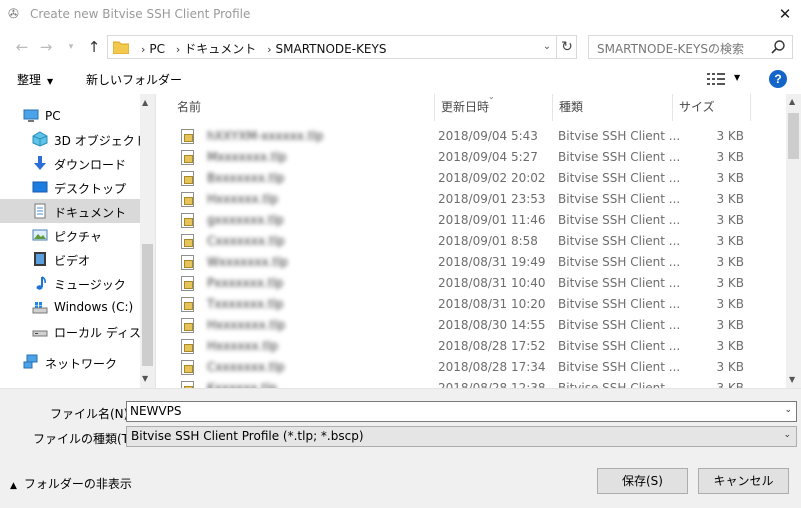  I want to click on file-name: Bxxxxxxx.tlp, so click(246, 178).